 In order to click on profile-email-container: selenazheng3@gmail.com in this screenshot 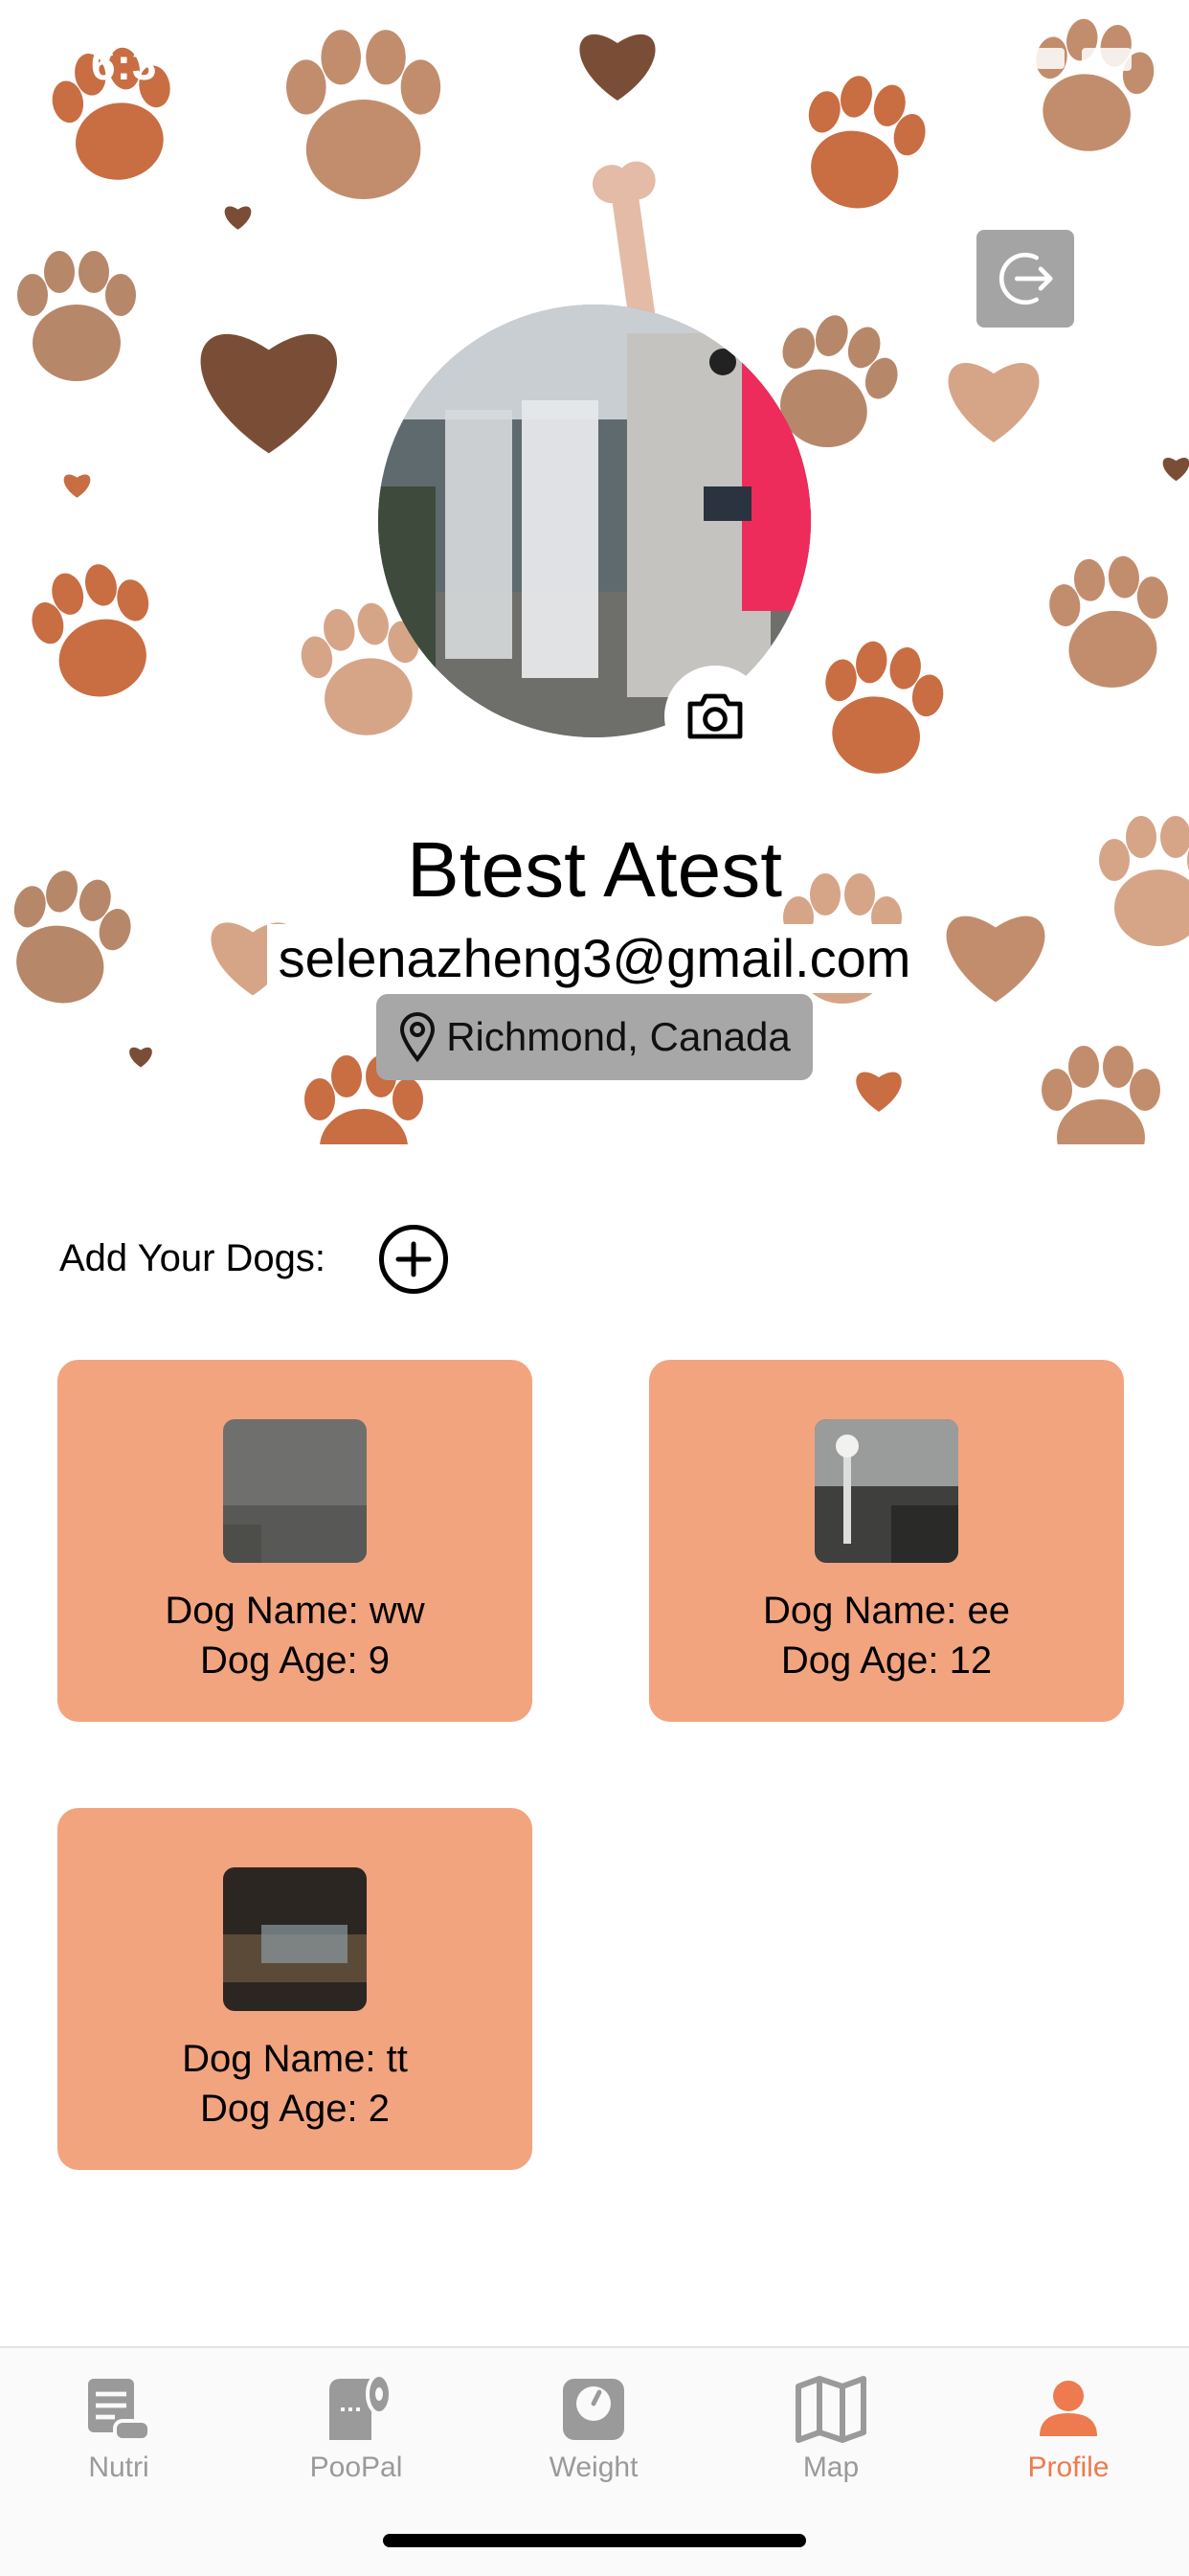, I will do `click(594, 958)`.